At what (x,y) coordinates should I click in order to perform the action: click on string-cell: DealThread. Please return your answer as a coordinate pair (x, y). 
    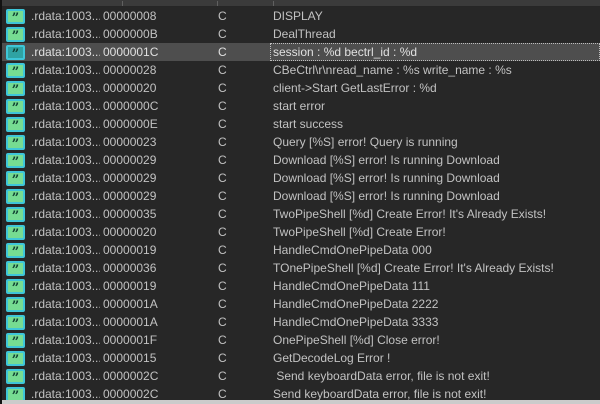
    Looking at the image, I should click on (435, 34).